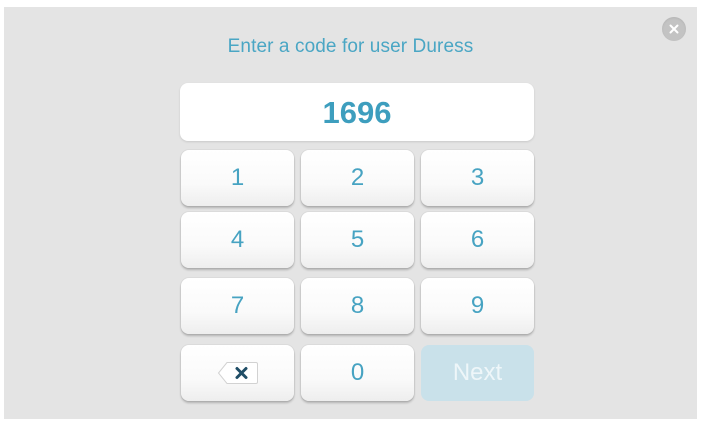 This screenshot has width=701, height=426. I want to click on key-2: 2, so click(357, 178).